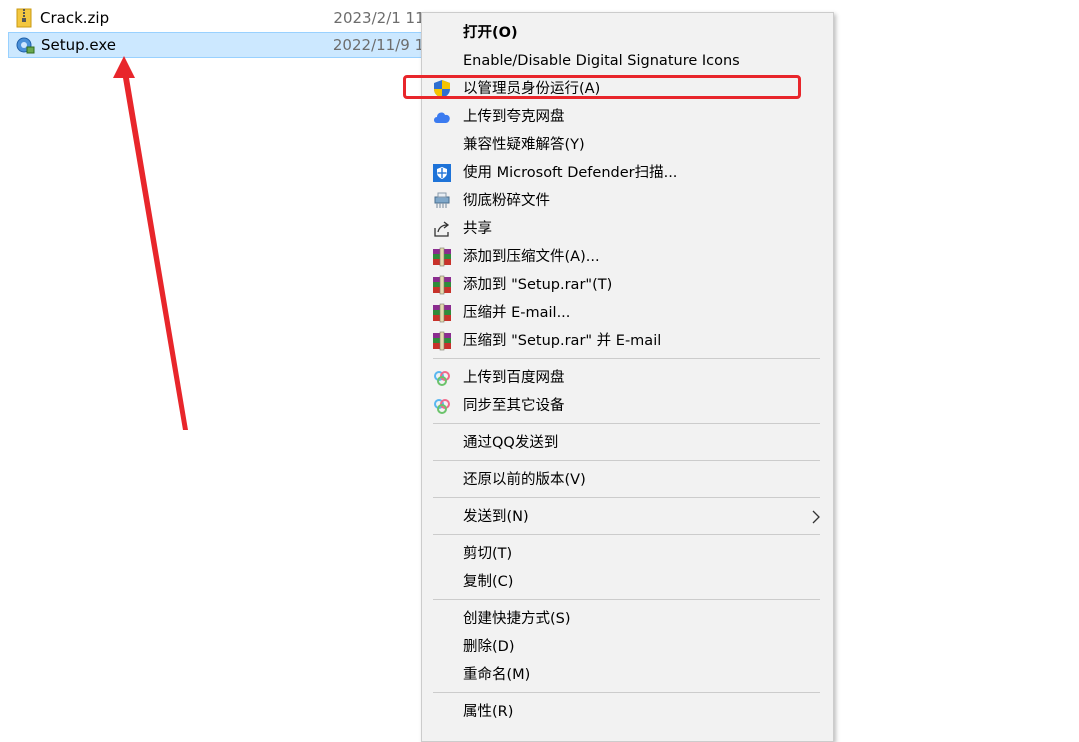 The width and height of the screenshot is (1079, 742). I want to click on menu-item-label: 上传到夸克网盘, so click(514, 117).